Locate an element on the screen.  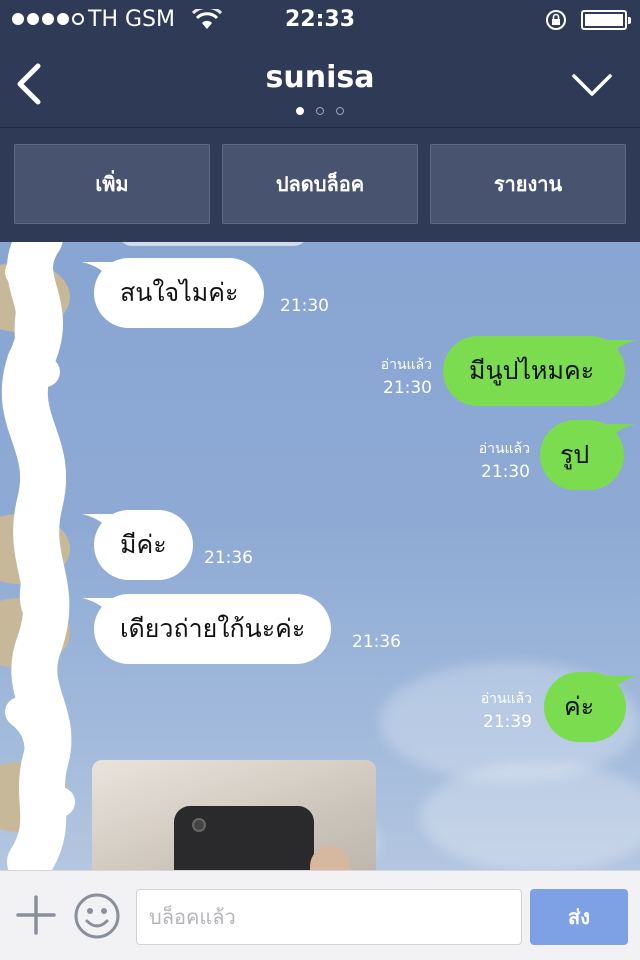
message-bubble-outgoing: รูป is located at coordinates (588, 455).